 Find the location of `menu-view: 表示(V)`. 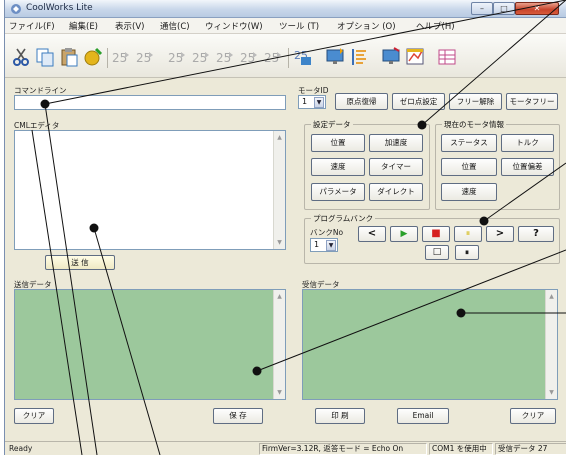

menu-view: 表示(V) is located at coordinates (129, 26).